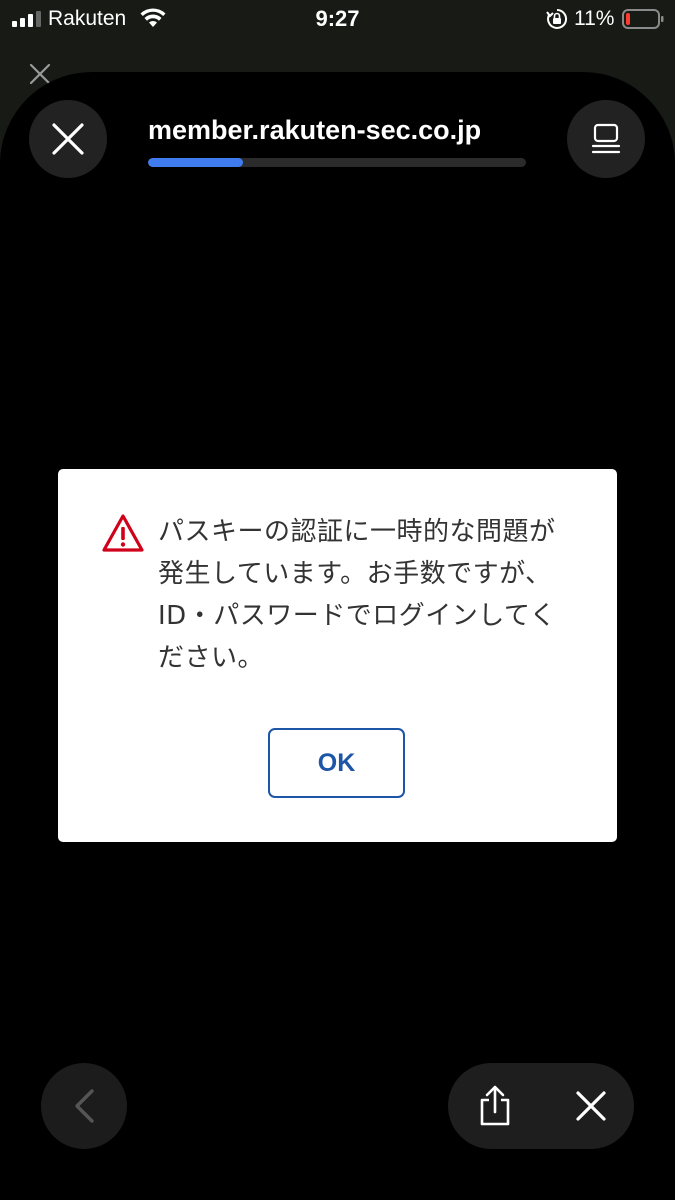 This screenshot has height=1200, width=675. Describe the element at coordinates (123, 533) in the screenshot. I see `warning-icon` at that location.